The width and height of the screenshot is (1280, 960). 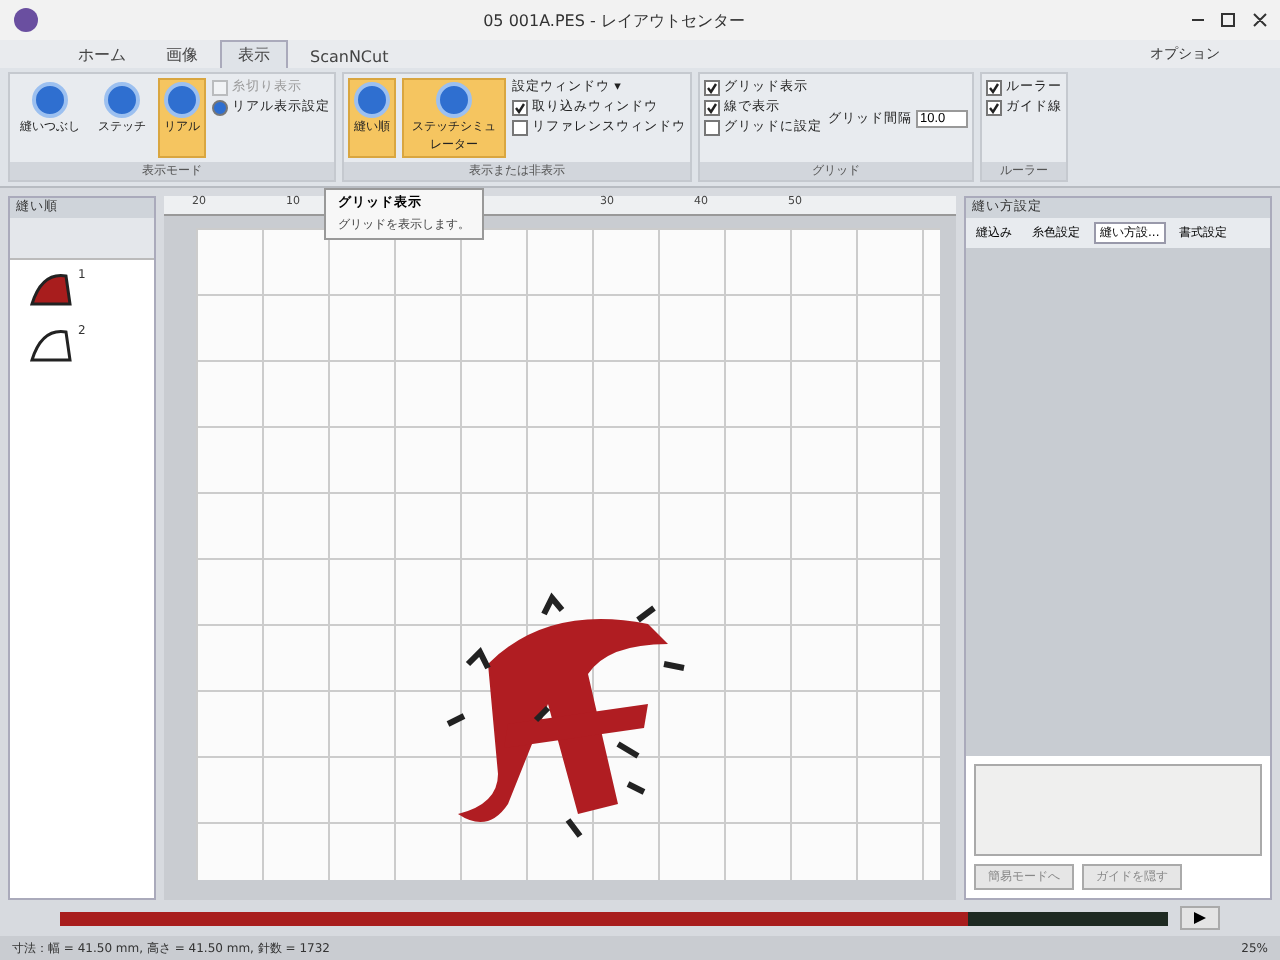 I want to click on play-button, so click(x=1200, y=918).